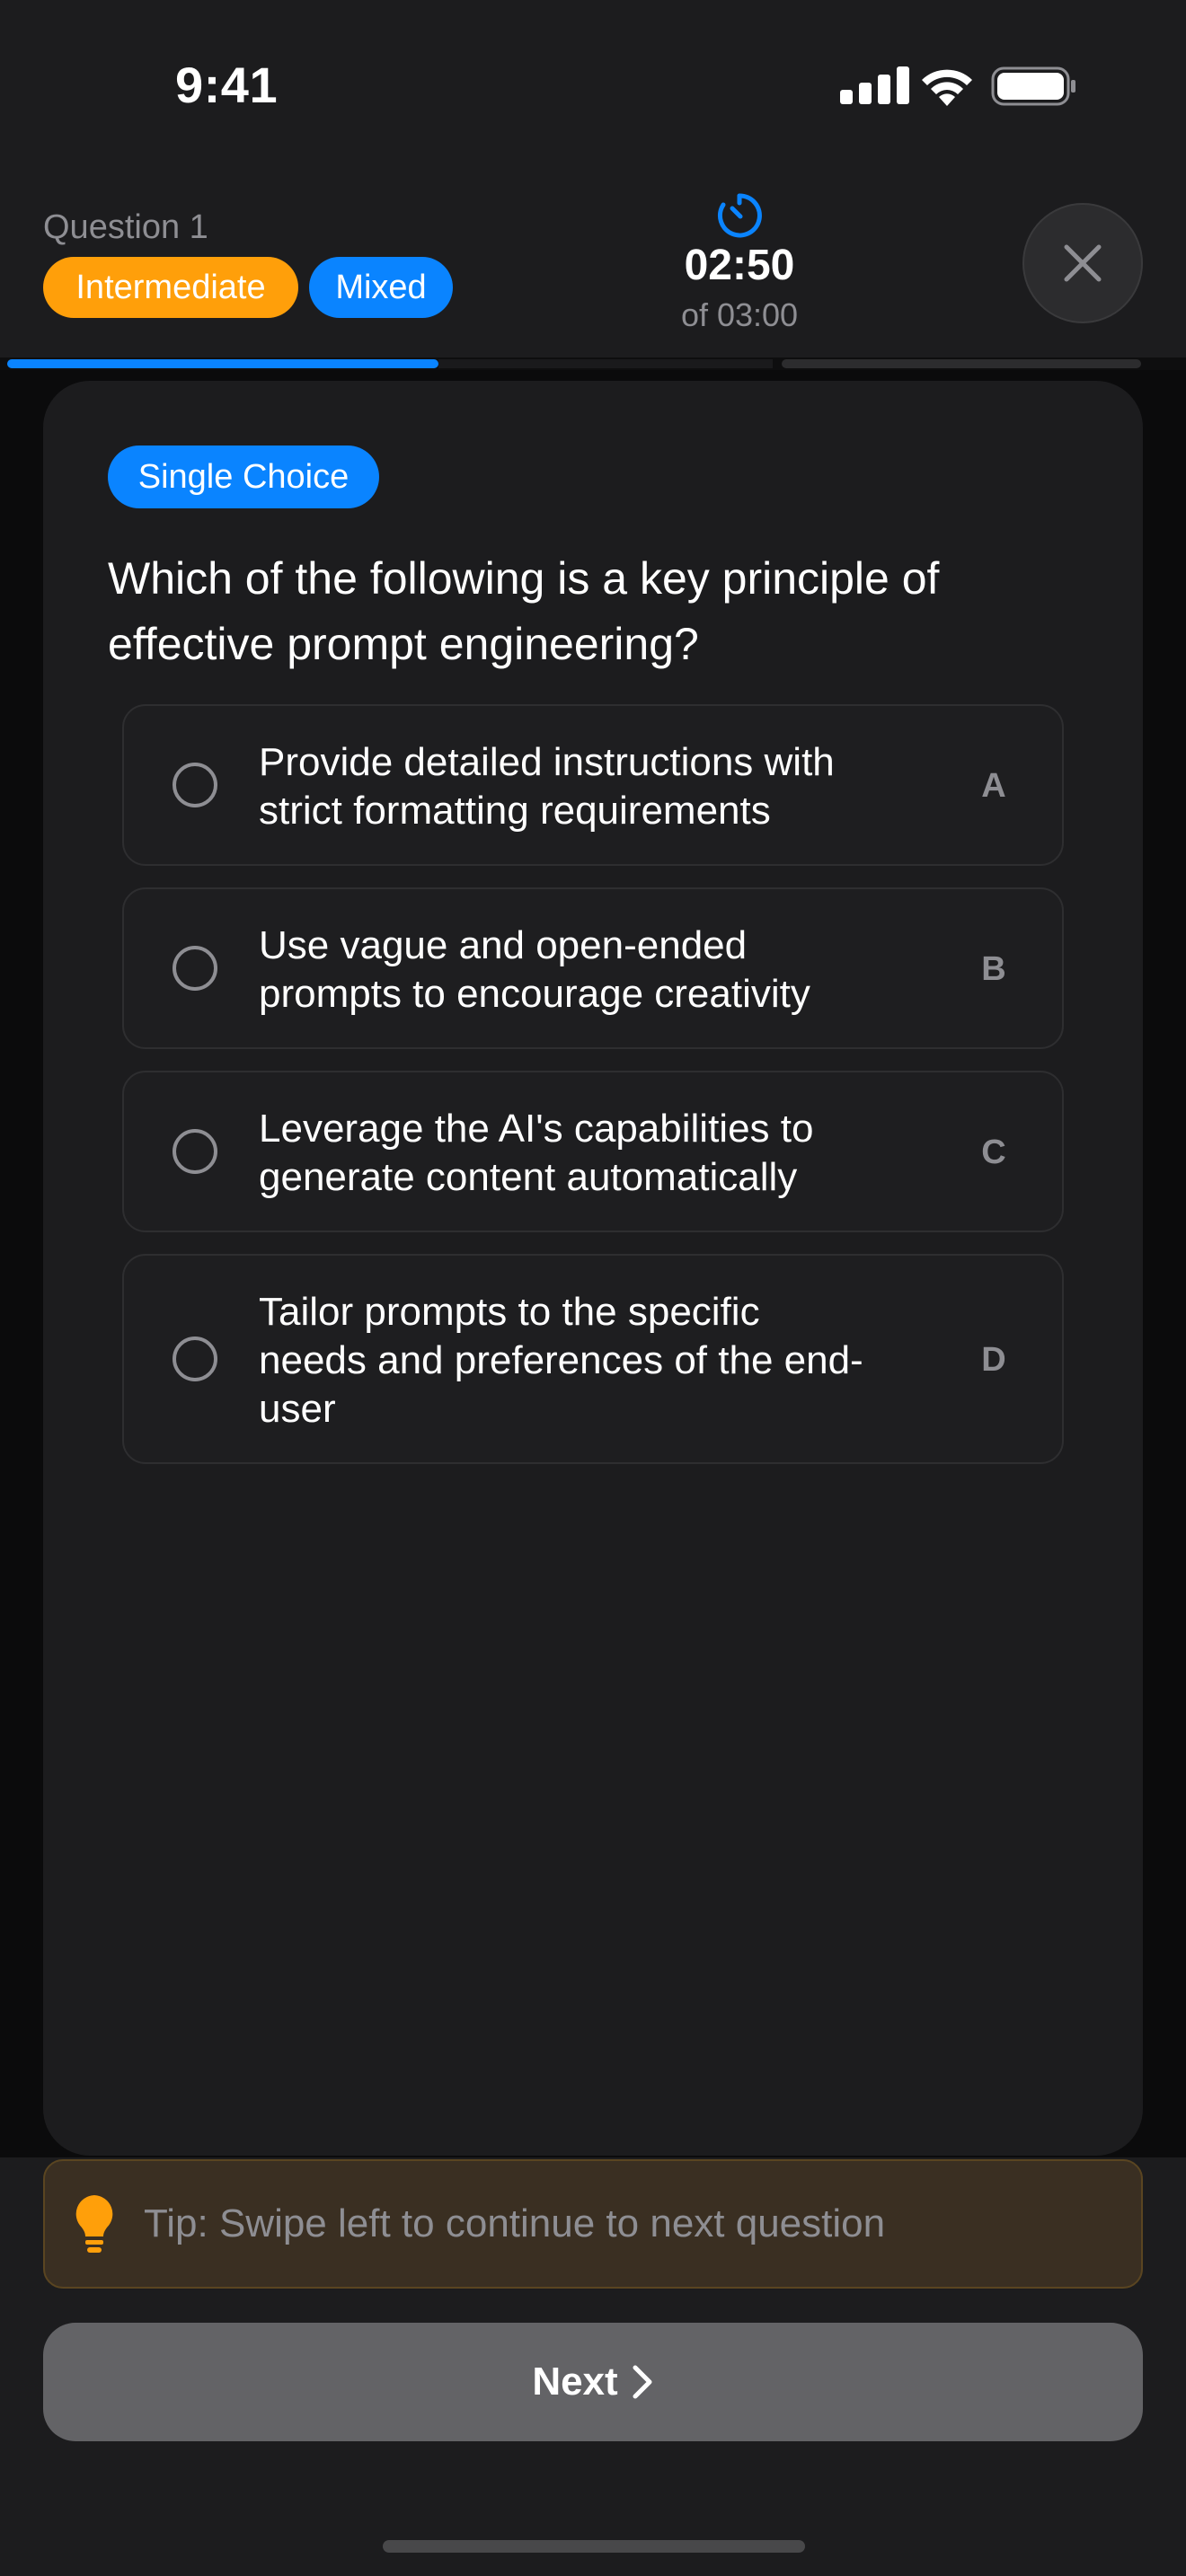 The height and width of the screenshot is (2576, 1186). I want to click on bulb-icon, so click(94, 2224).